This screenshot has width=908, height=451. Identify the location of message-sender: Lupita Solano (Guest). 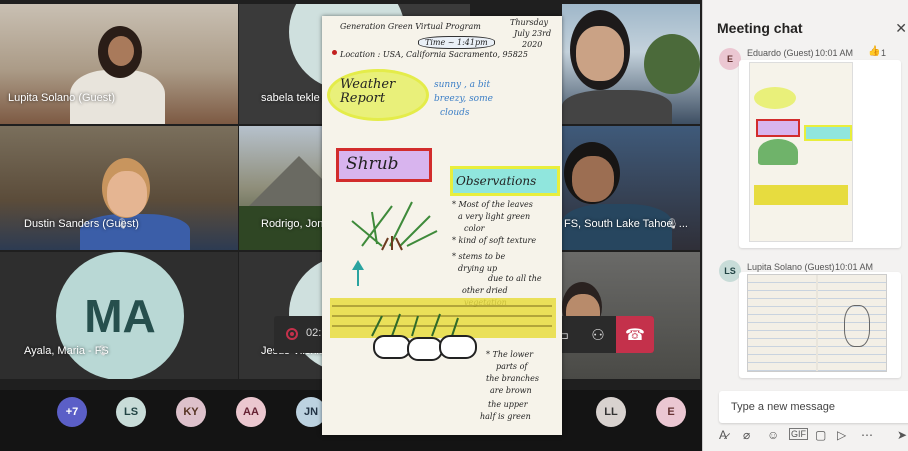
(791, 267).